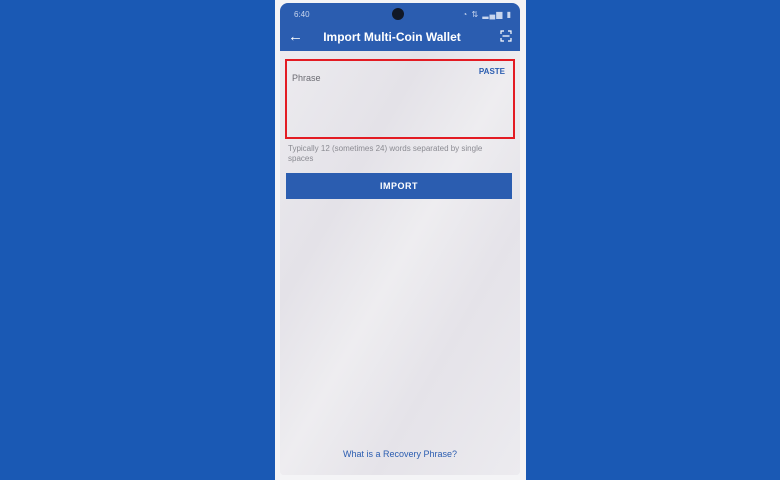 Image resolution: width=780 pixels, height=480 pixels. I want to click on qr-scan-icon, so click(506, 38).